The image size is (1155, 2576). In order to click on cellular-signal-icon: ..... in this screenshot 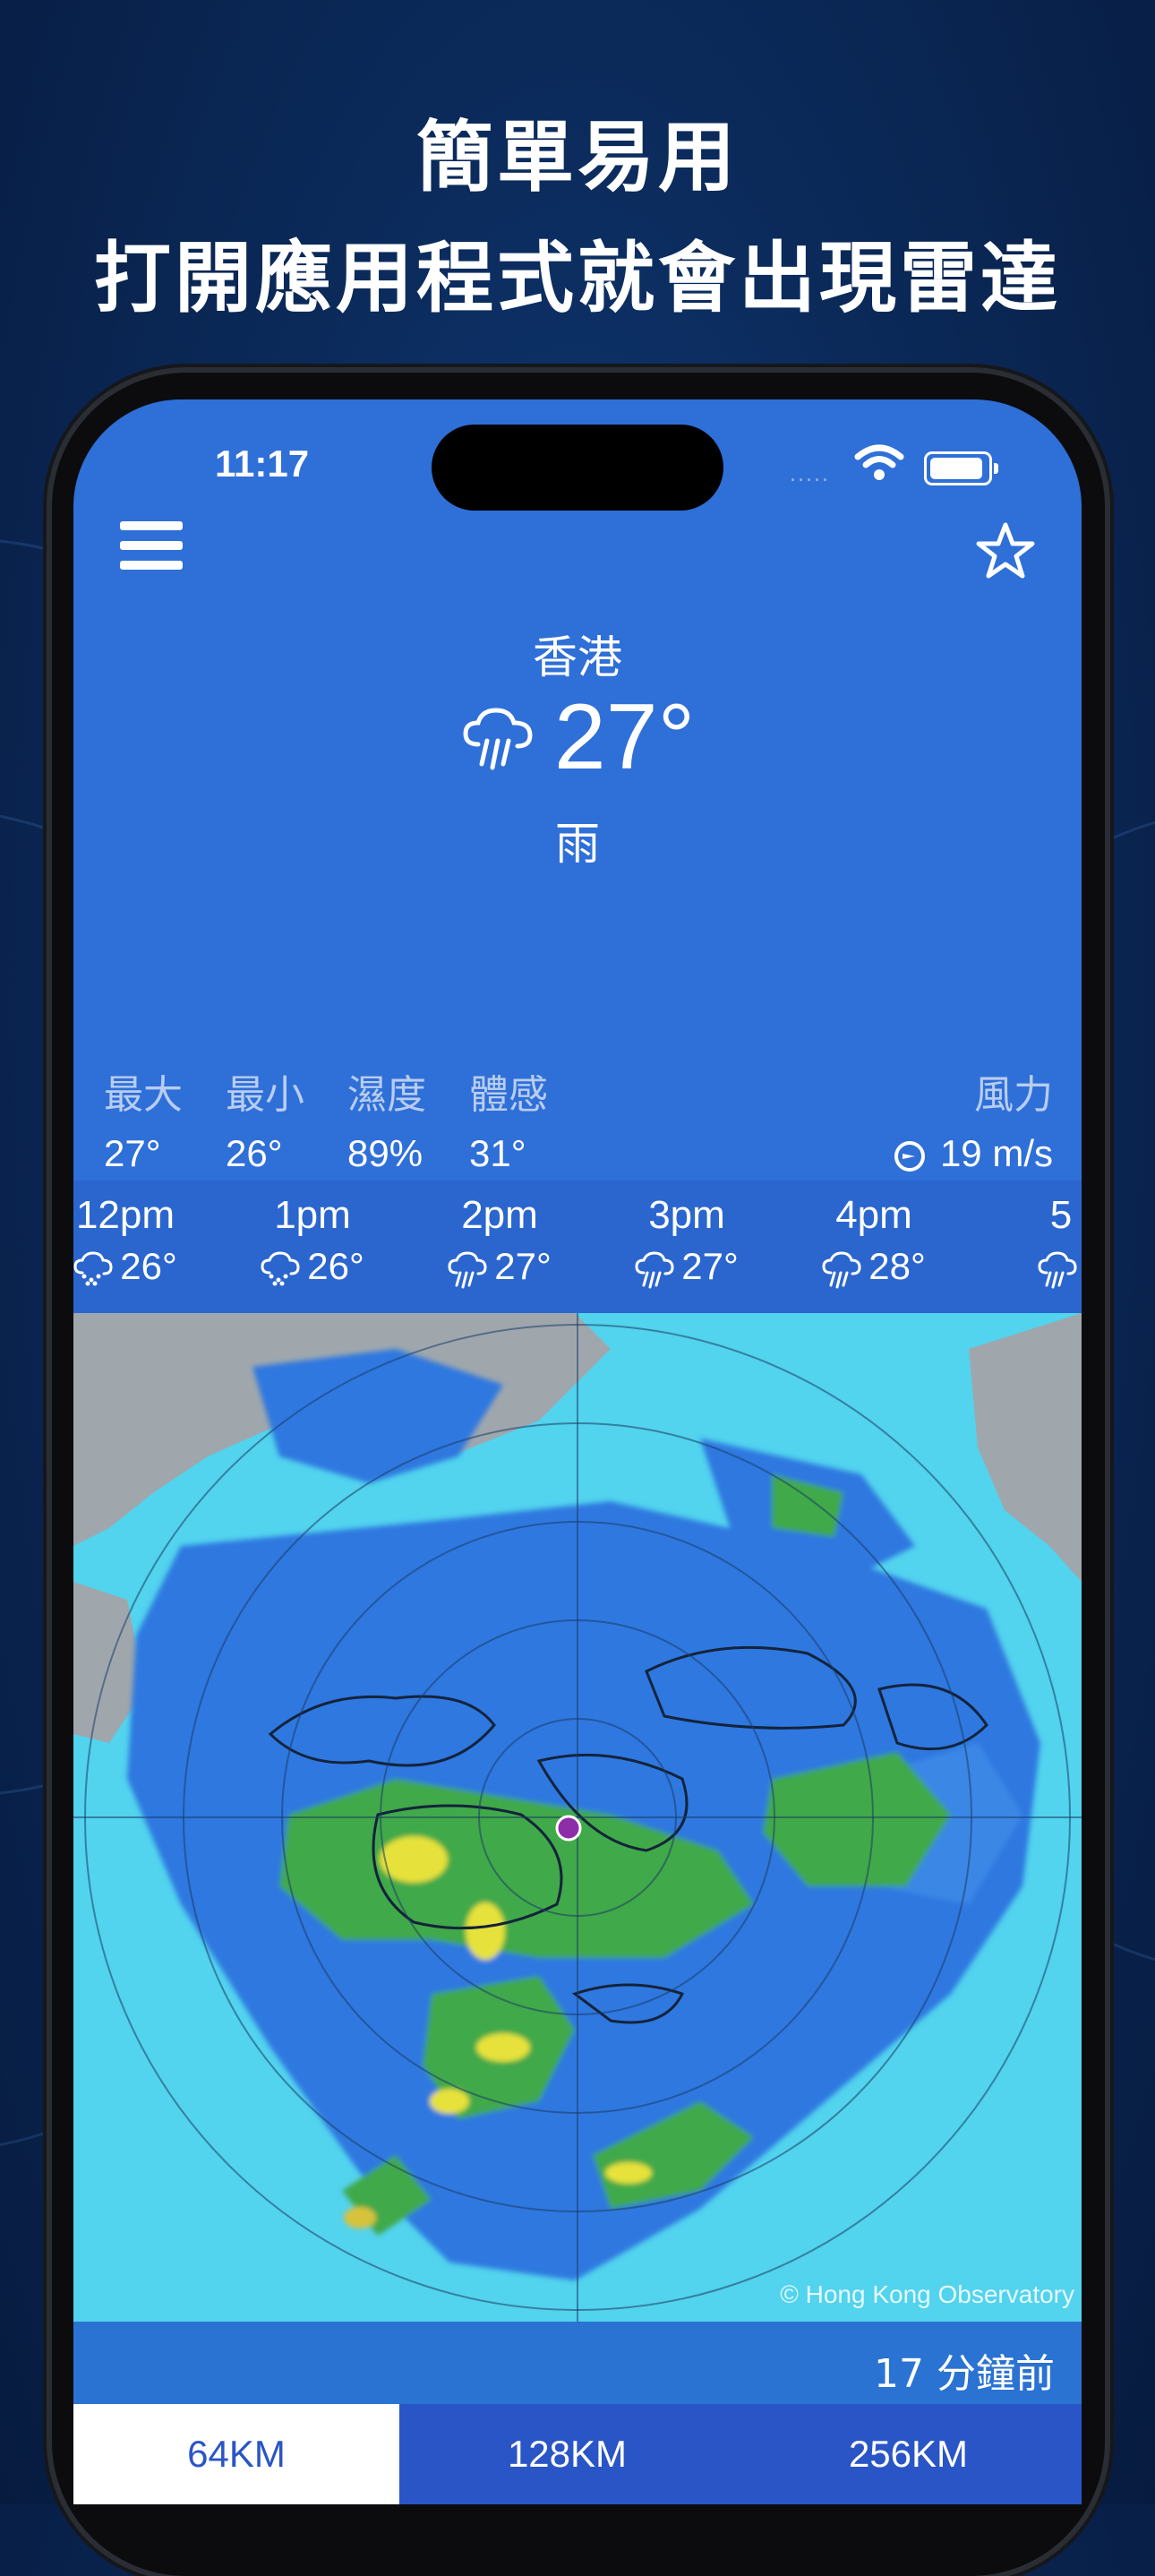, I will do `click(810, 475)`.